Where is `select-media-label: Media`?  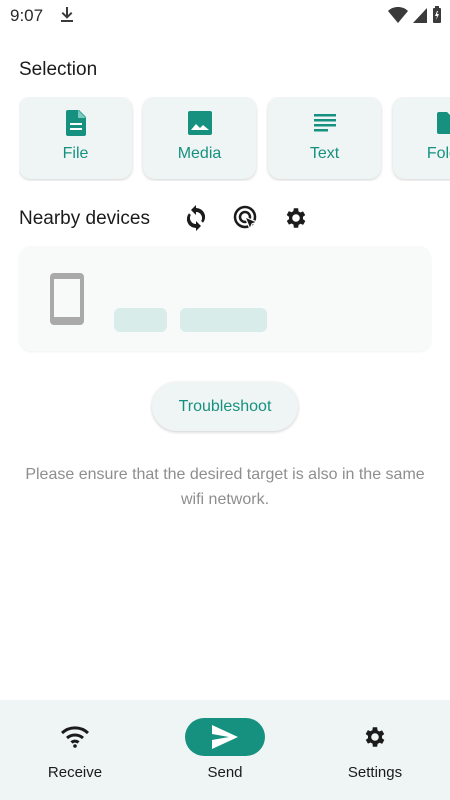 select-media-label: Media is located at coordinates (199, 153).